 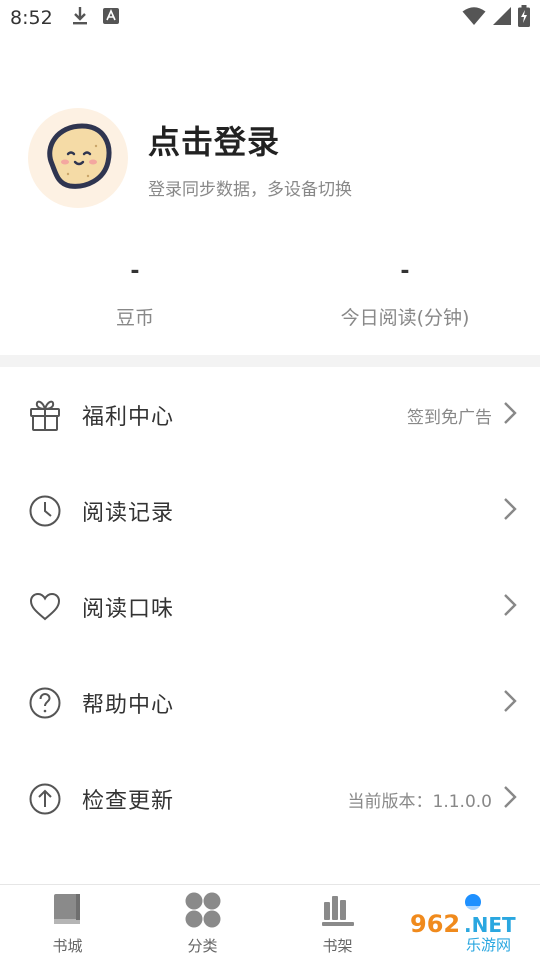 I want to click on svg-text: 乐游网, so click(x=488, y=945).